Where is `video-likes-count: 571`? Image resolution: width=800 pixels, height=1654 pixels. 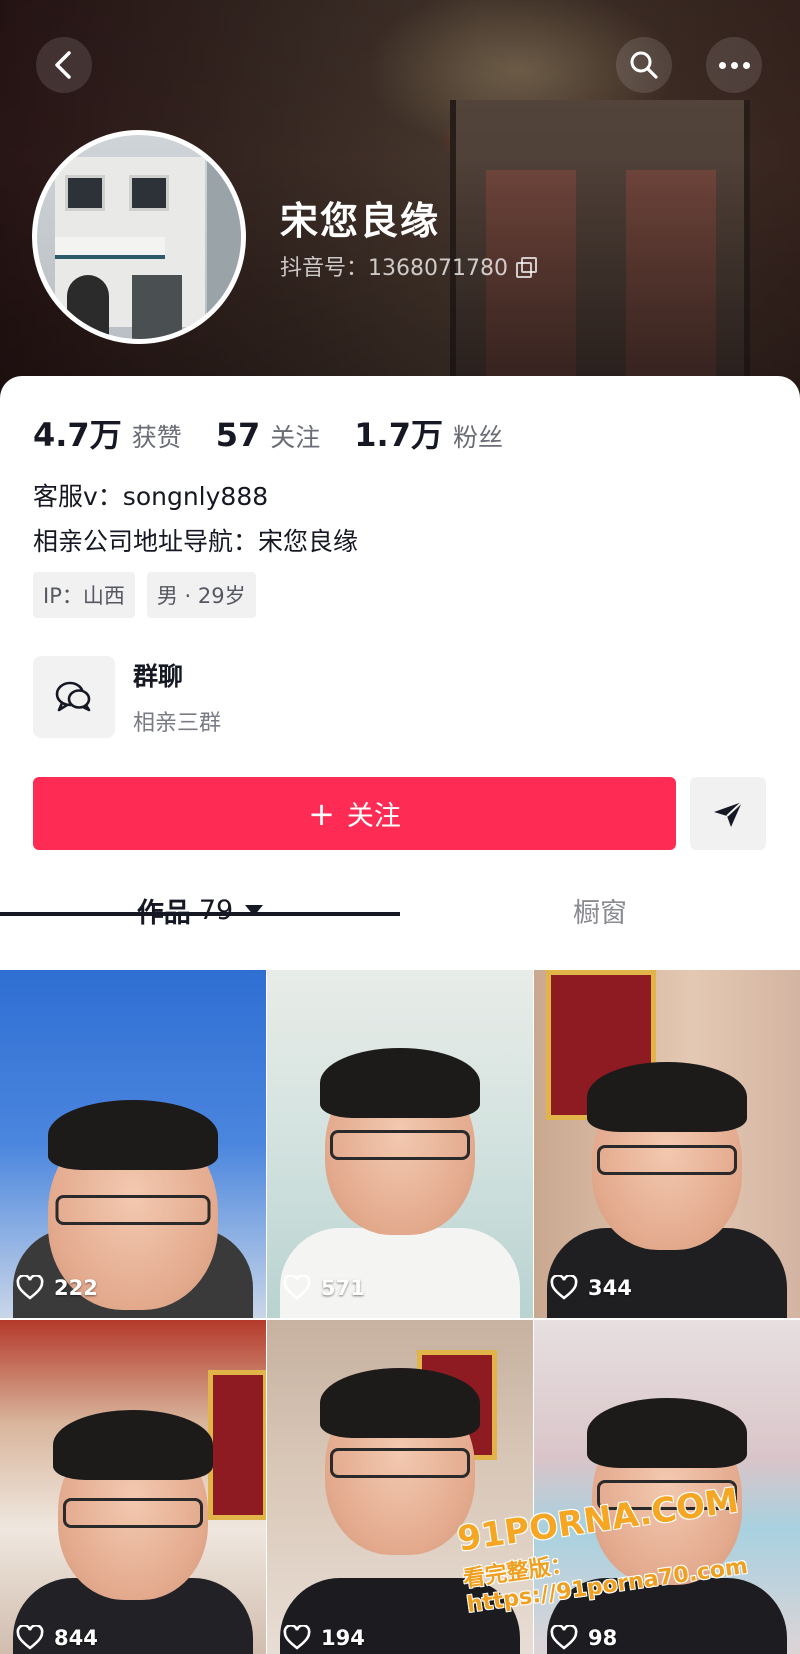
video-likes-count: 571 is located at coordinates (343, 1287).